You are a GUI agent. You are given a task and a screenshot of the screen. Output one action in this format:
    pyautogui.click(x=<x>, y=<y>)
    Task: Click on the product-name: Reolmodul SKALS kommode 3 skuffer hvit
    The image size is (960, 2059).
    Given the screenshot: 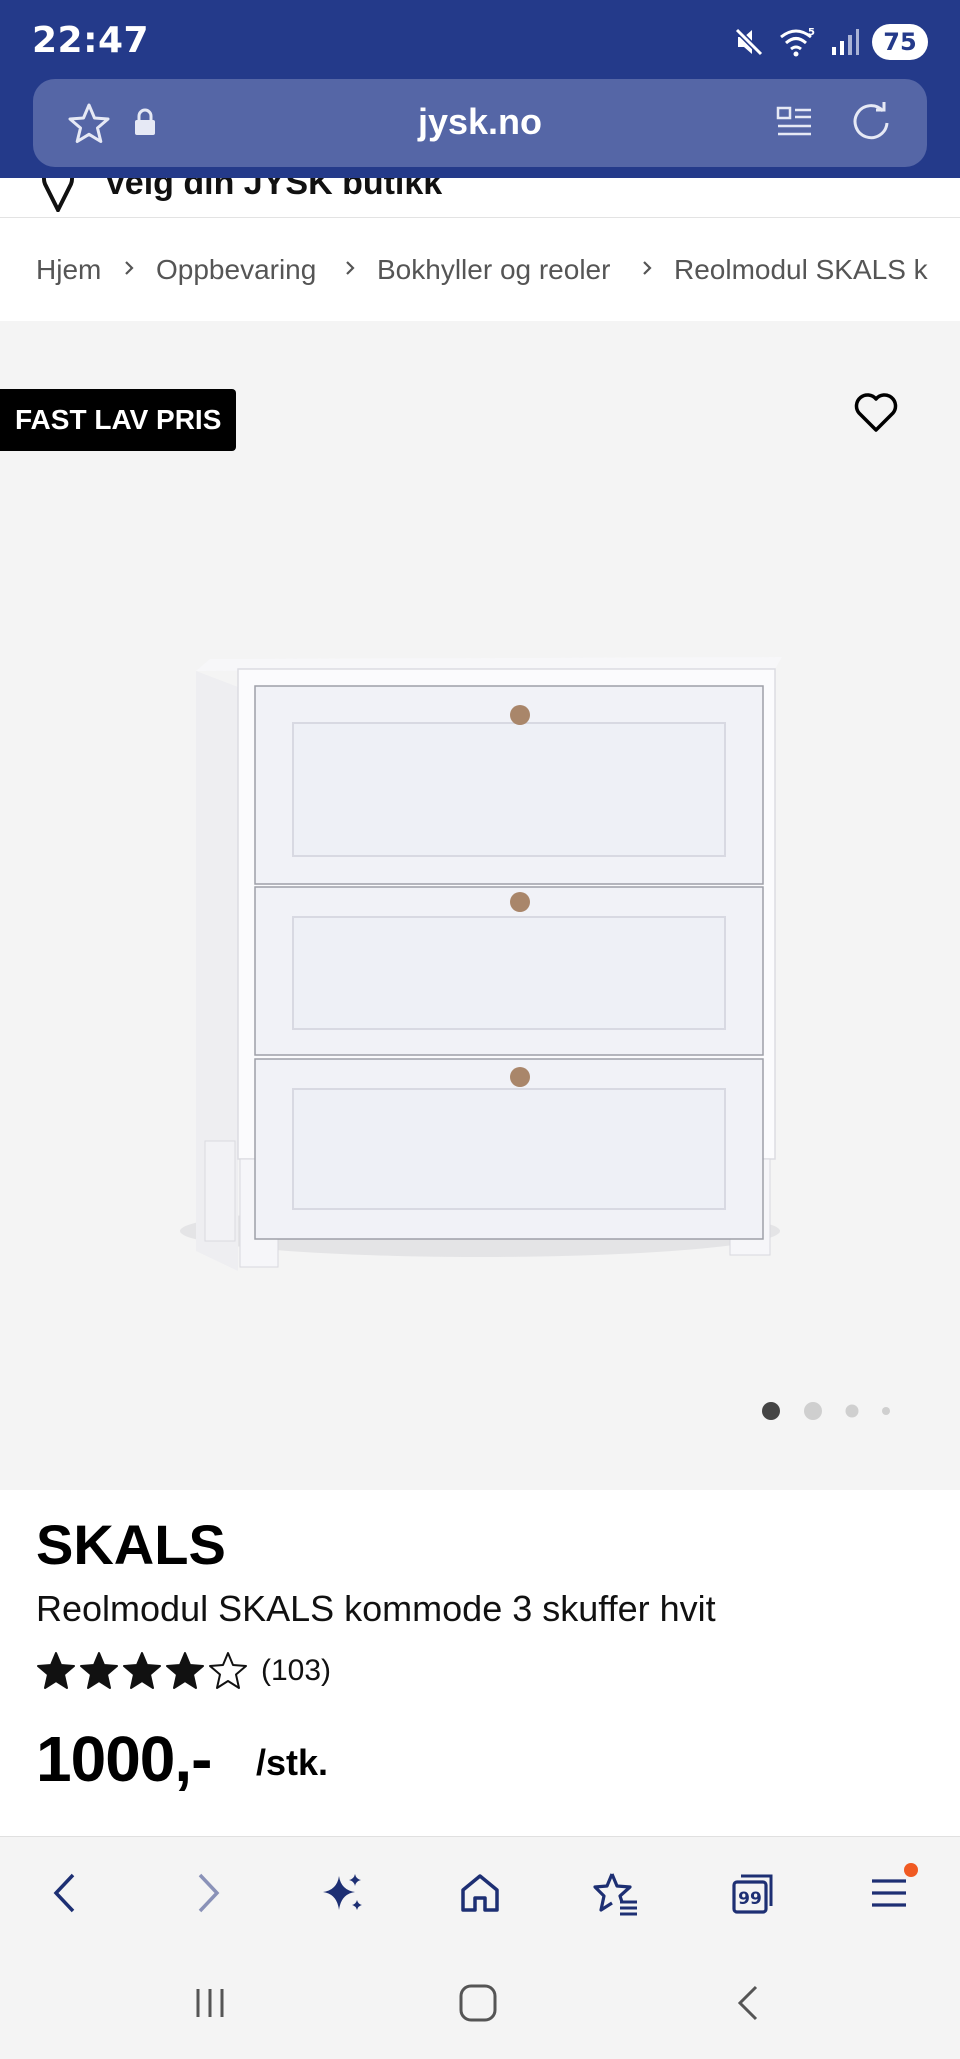 What is the action you would take?
    pyautogui.click(x=376, y=1608)
    